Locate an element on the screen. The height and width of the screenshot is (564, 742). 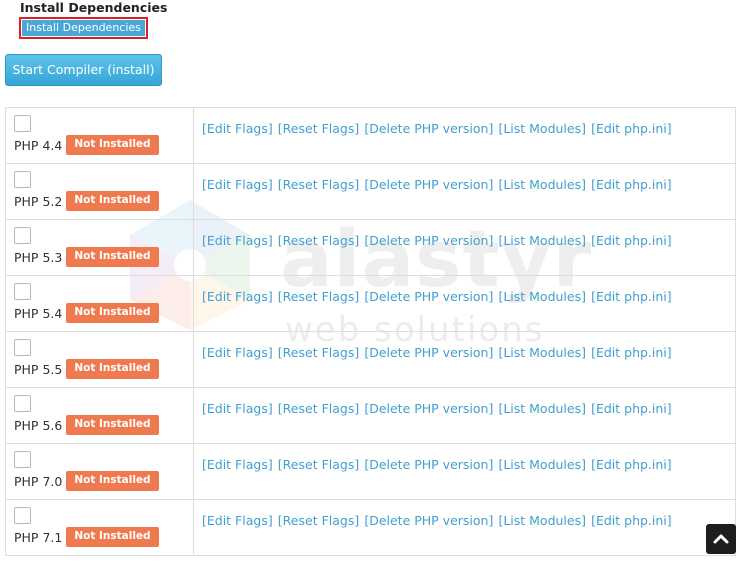
start-compiler-button: Start Compiler (install) is located at coordinates (83, 70).